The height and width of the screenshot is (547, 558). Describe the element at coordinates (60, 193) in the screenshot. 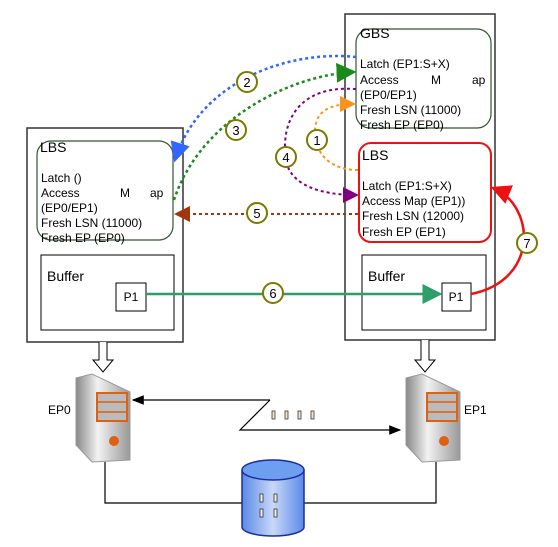

I see `left-lbs-access: Access` at that location.